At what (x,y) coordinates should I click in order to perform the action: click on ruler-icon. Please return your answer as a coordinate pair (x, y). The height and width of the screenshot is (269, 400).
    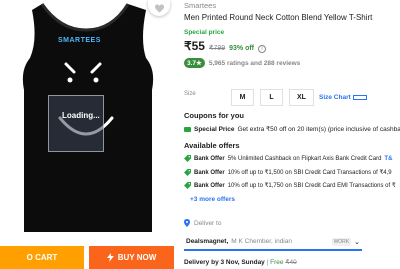
    Looking at the image, I should click on (359, 97).